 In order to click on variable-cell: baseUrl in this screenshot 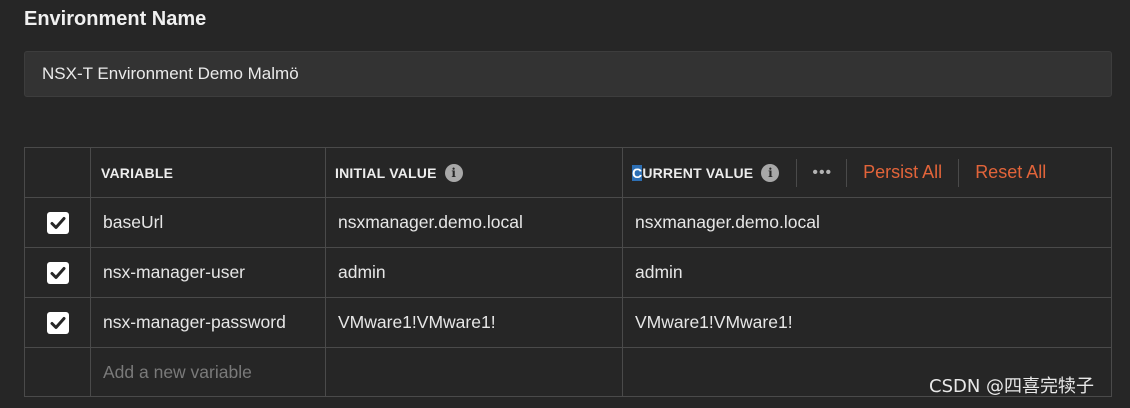, I will do `click(208, 222)`.